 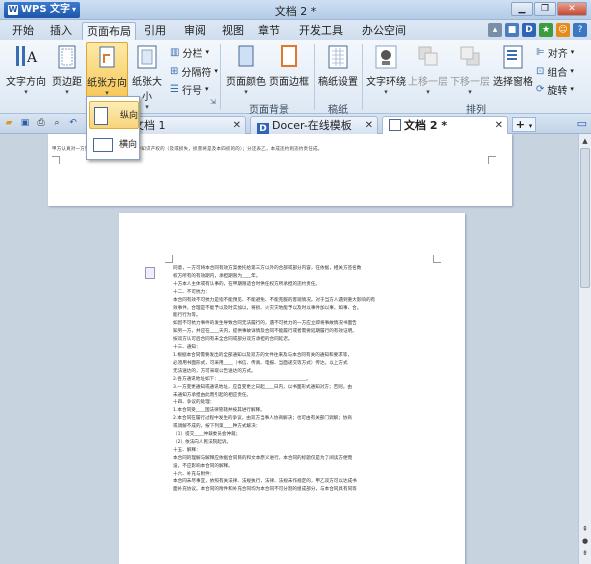 I want to click on orientation-label: 纸张方向, so click(x=107, y=83).